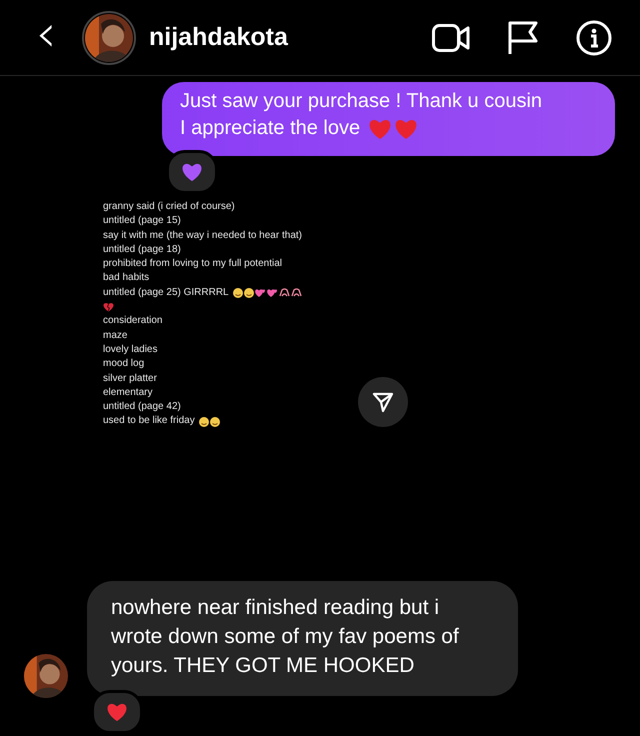  Describe the element at coordinates (594, 38) in the screenshot. I see `info-icon` at that location.